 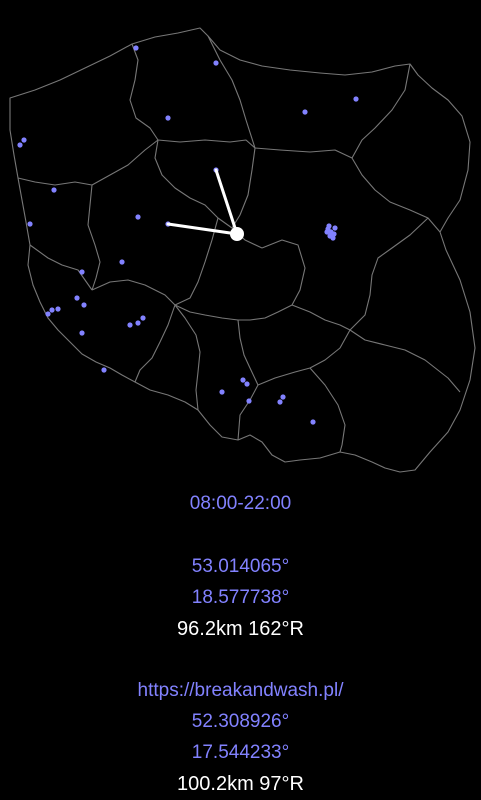 I want to click on border-zachodniopomorskie-wielkopolskie, so click(x=125, y=162).